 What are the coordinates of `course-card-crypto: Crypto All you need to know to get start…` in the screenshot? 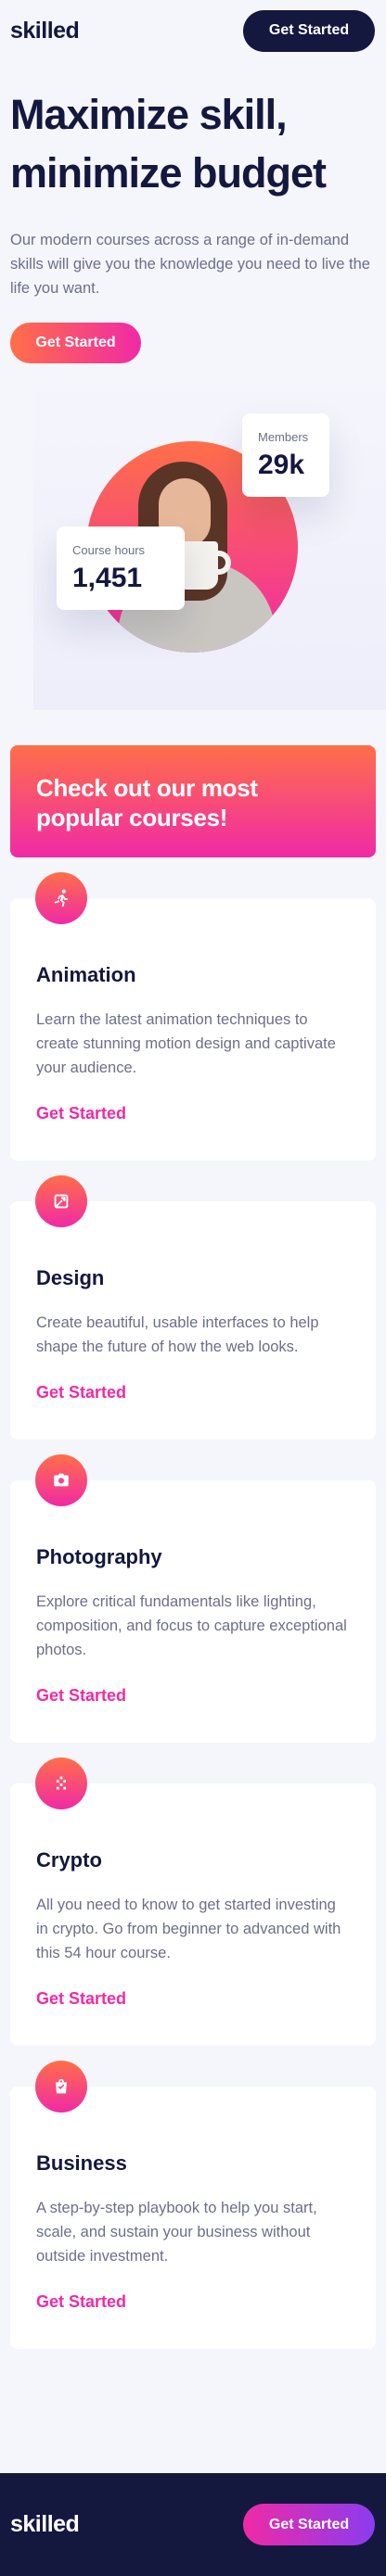 It's located at (193, 1902).